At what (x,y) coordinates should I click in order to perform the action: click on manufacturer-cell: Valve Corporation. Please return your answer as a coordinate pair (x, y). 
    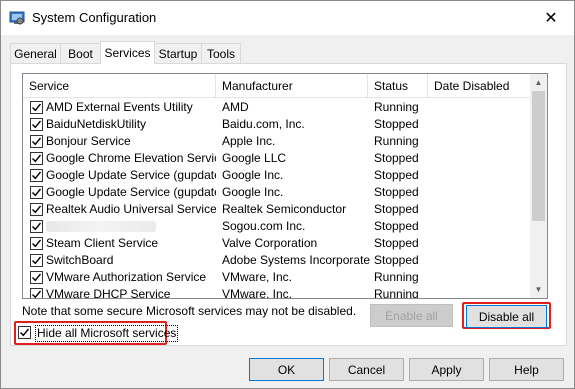
    Looking at the image, I should click on (270, 243).